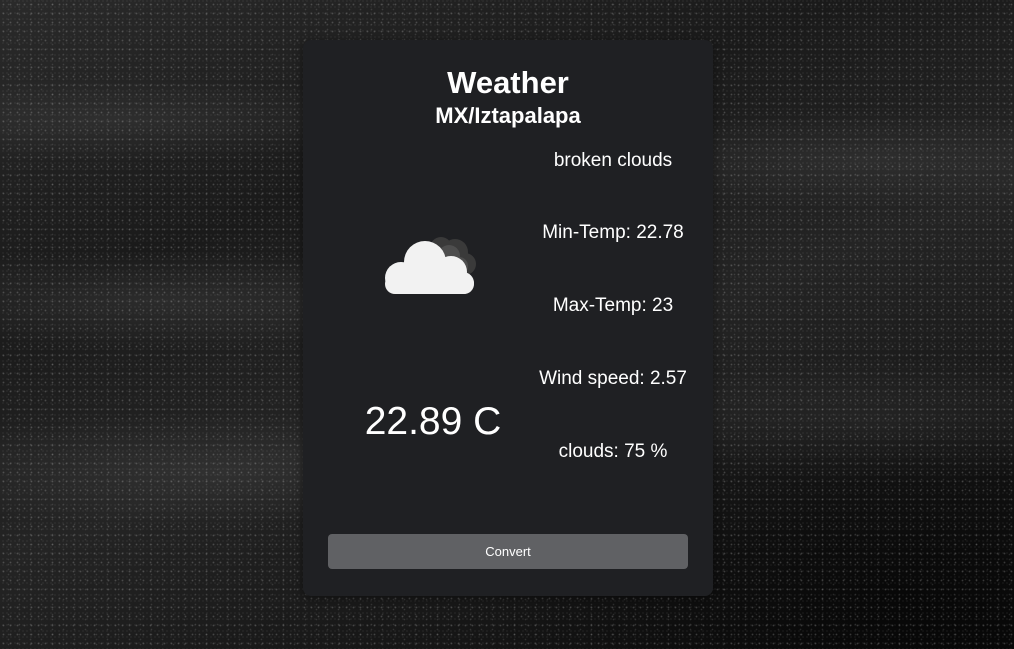  Describe the element at coordinates (613, 378) in the screenshot. I see `wind-speed: Wind speed: 2.57` at that location.